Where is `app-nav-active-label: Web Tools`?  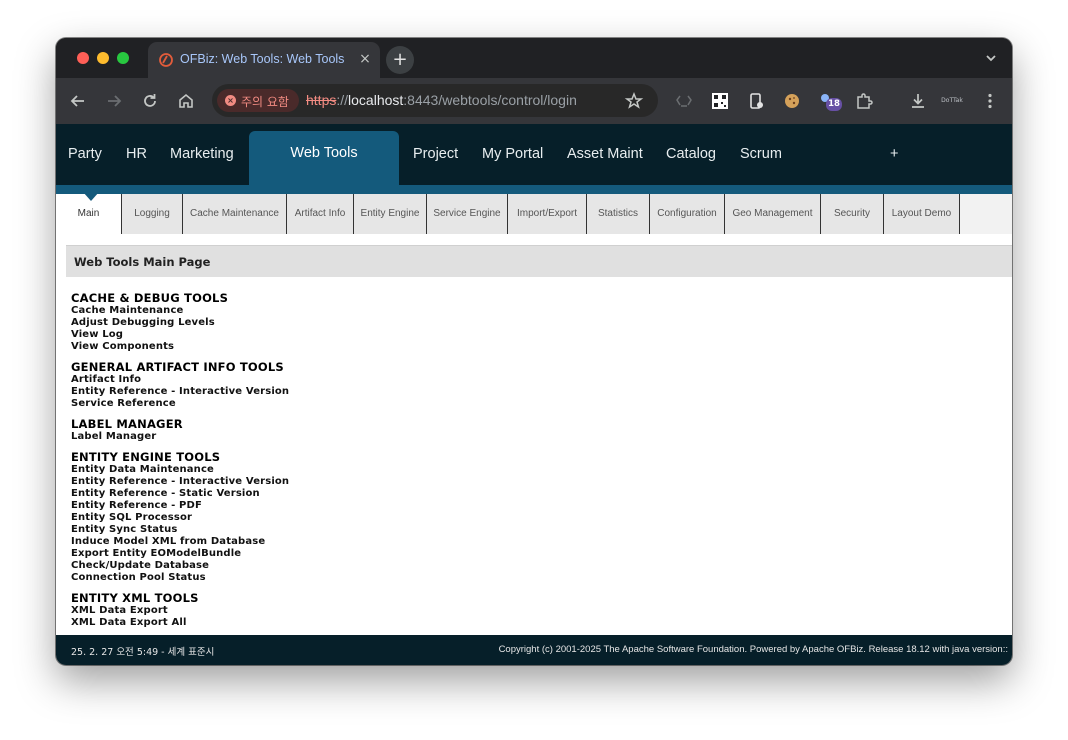
app-nav-active-label: Web Tools is located at coordinates (324, 153).